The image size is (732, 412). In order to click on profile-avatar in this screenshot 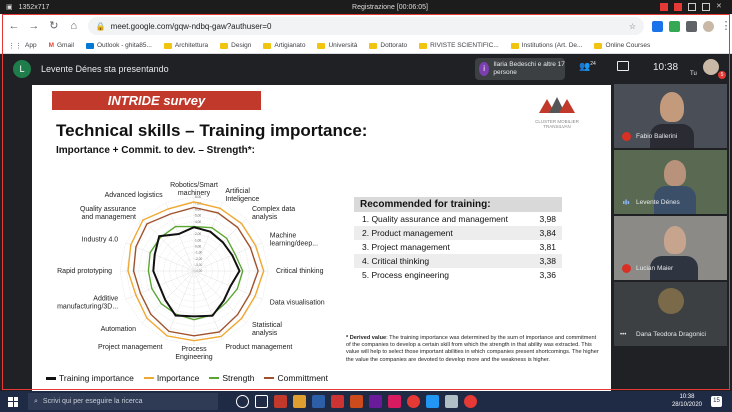, I will do `click(709, 26)`.